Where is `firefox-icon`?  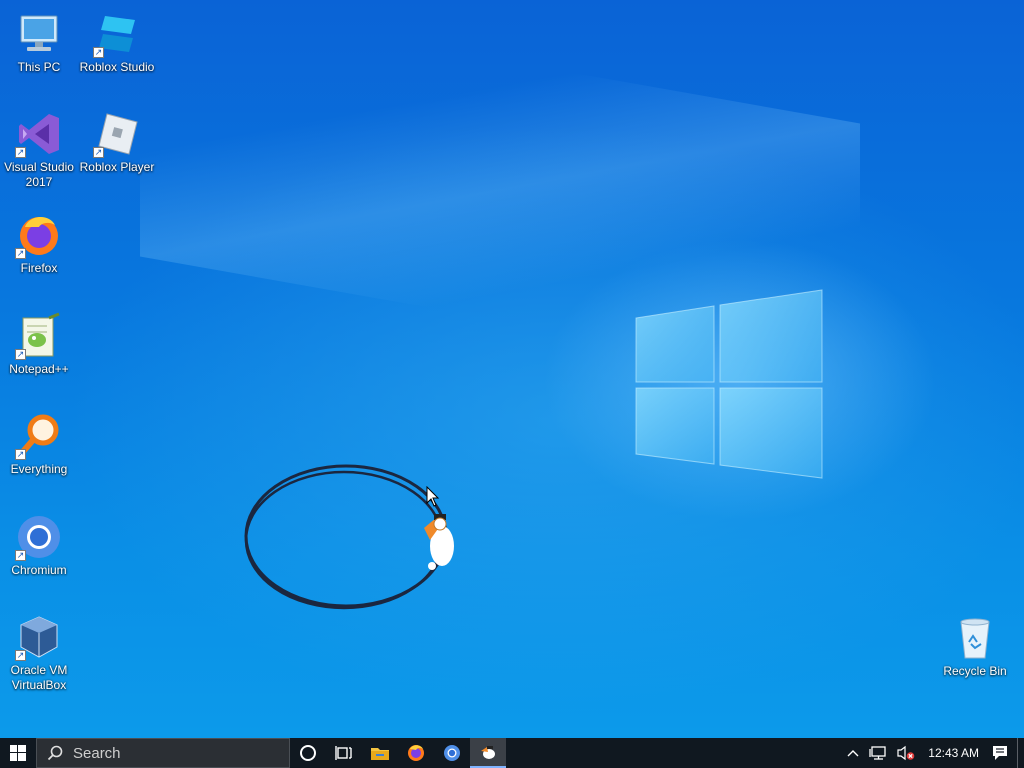
firefox-icon is located at coordinates (416, 753).